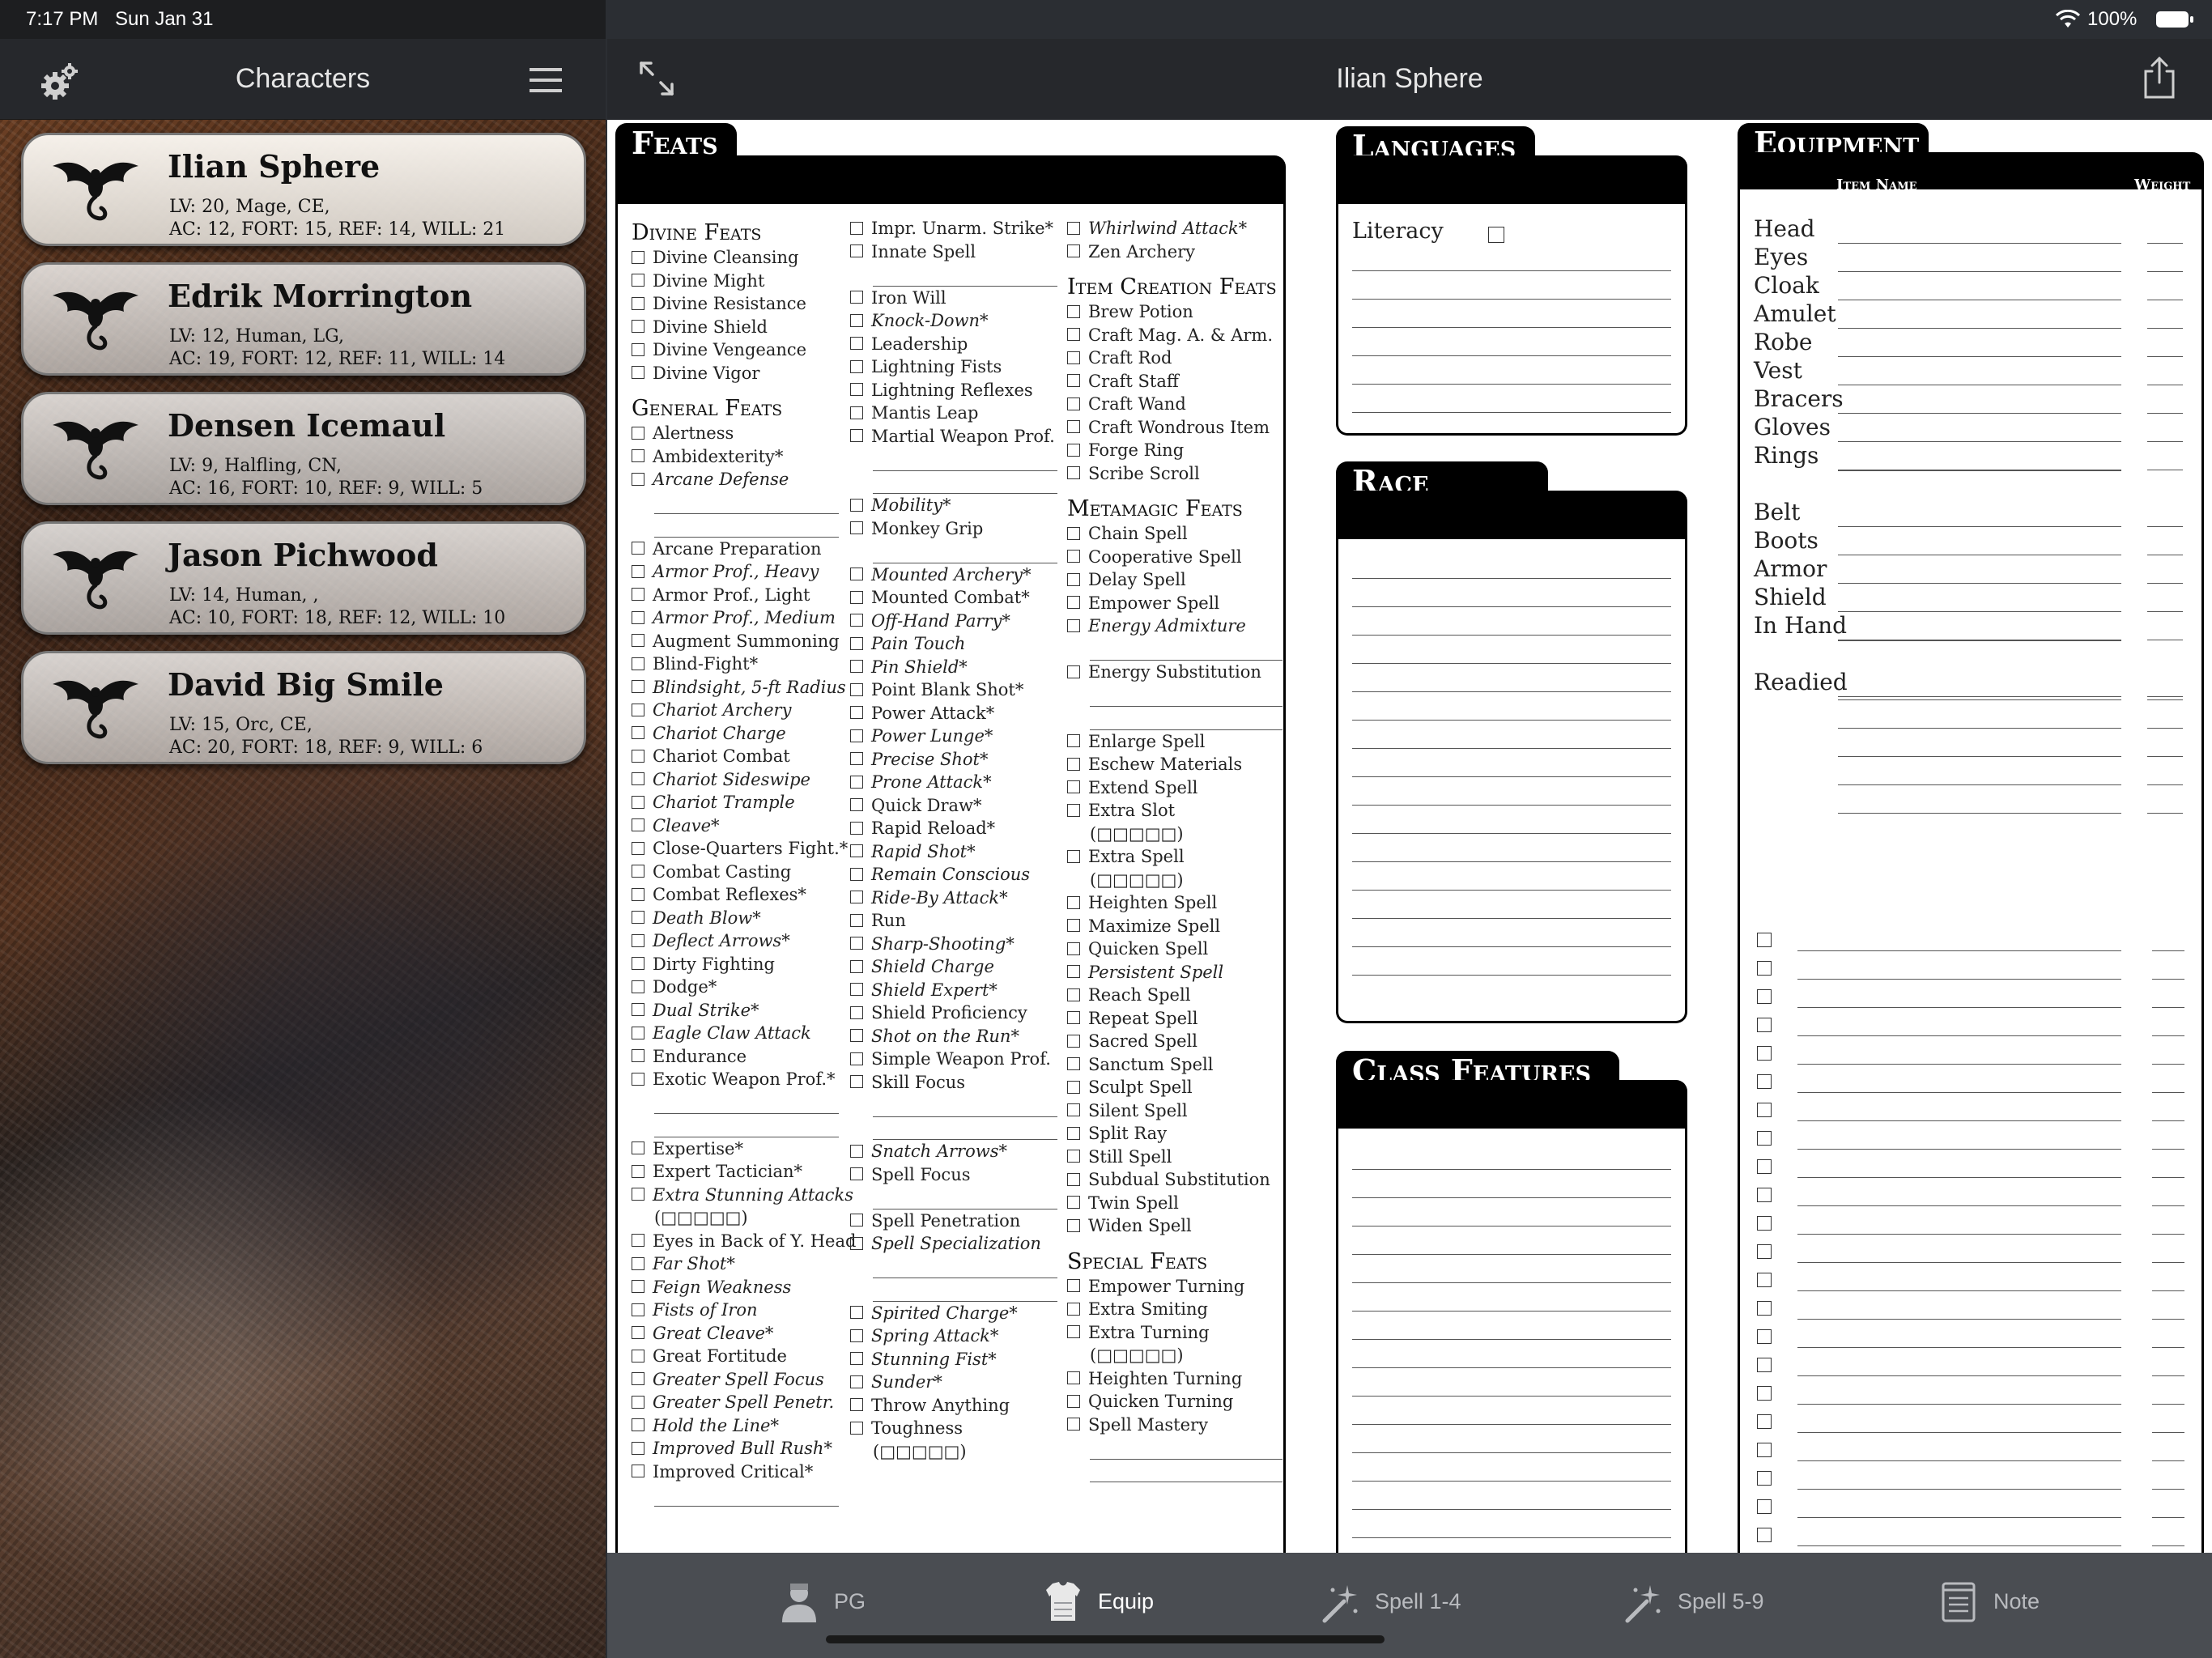 This screenshot has width=2212, height=1658. Describe the element at coordinates (1177, 1226) in the screenshot. I see `feat-item: Widen Spell` at that location.